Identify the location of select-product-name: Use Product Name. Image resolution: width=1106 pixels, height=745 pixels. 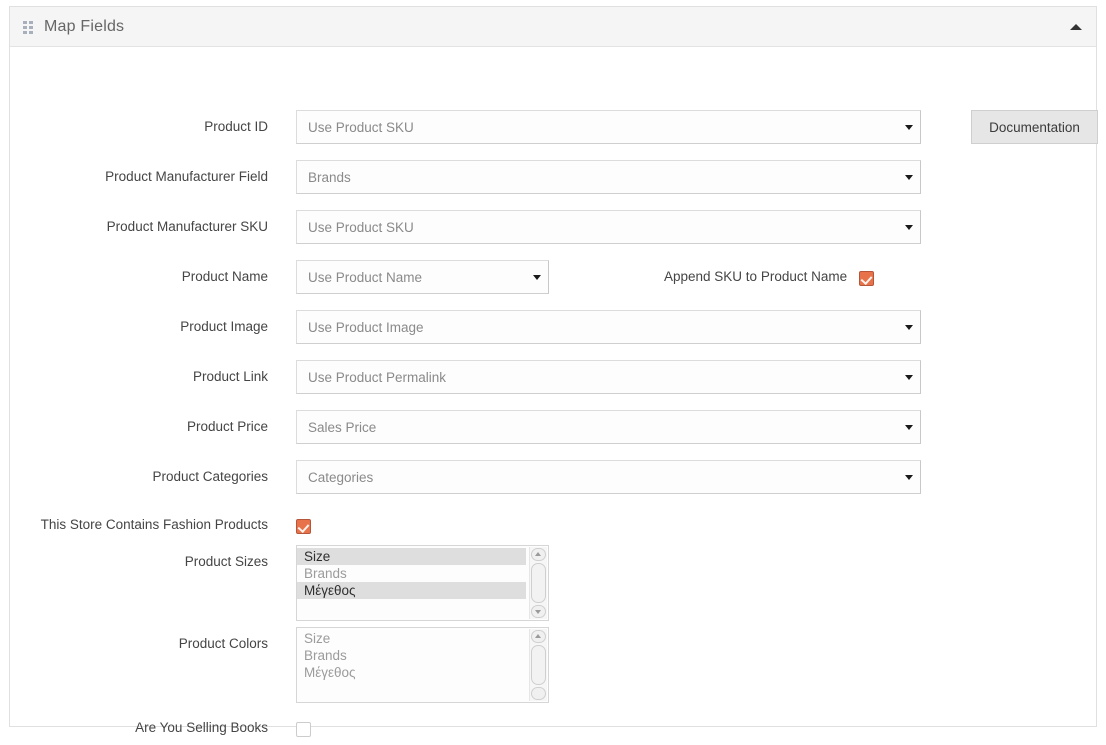
(422, 277).